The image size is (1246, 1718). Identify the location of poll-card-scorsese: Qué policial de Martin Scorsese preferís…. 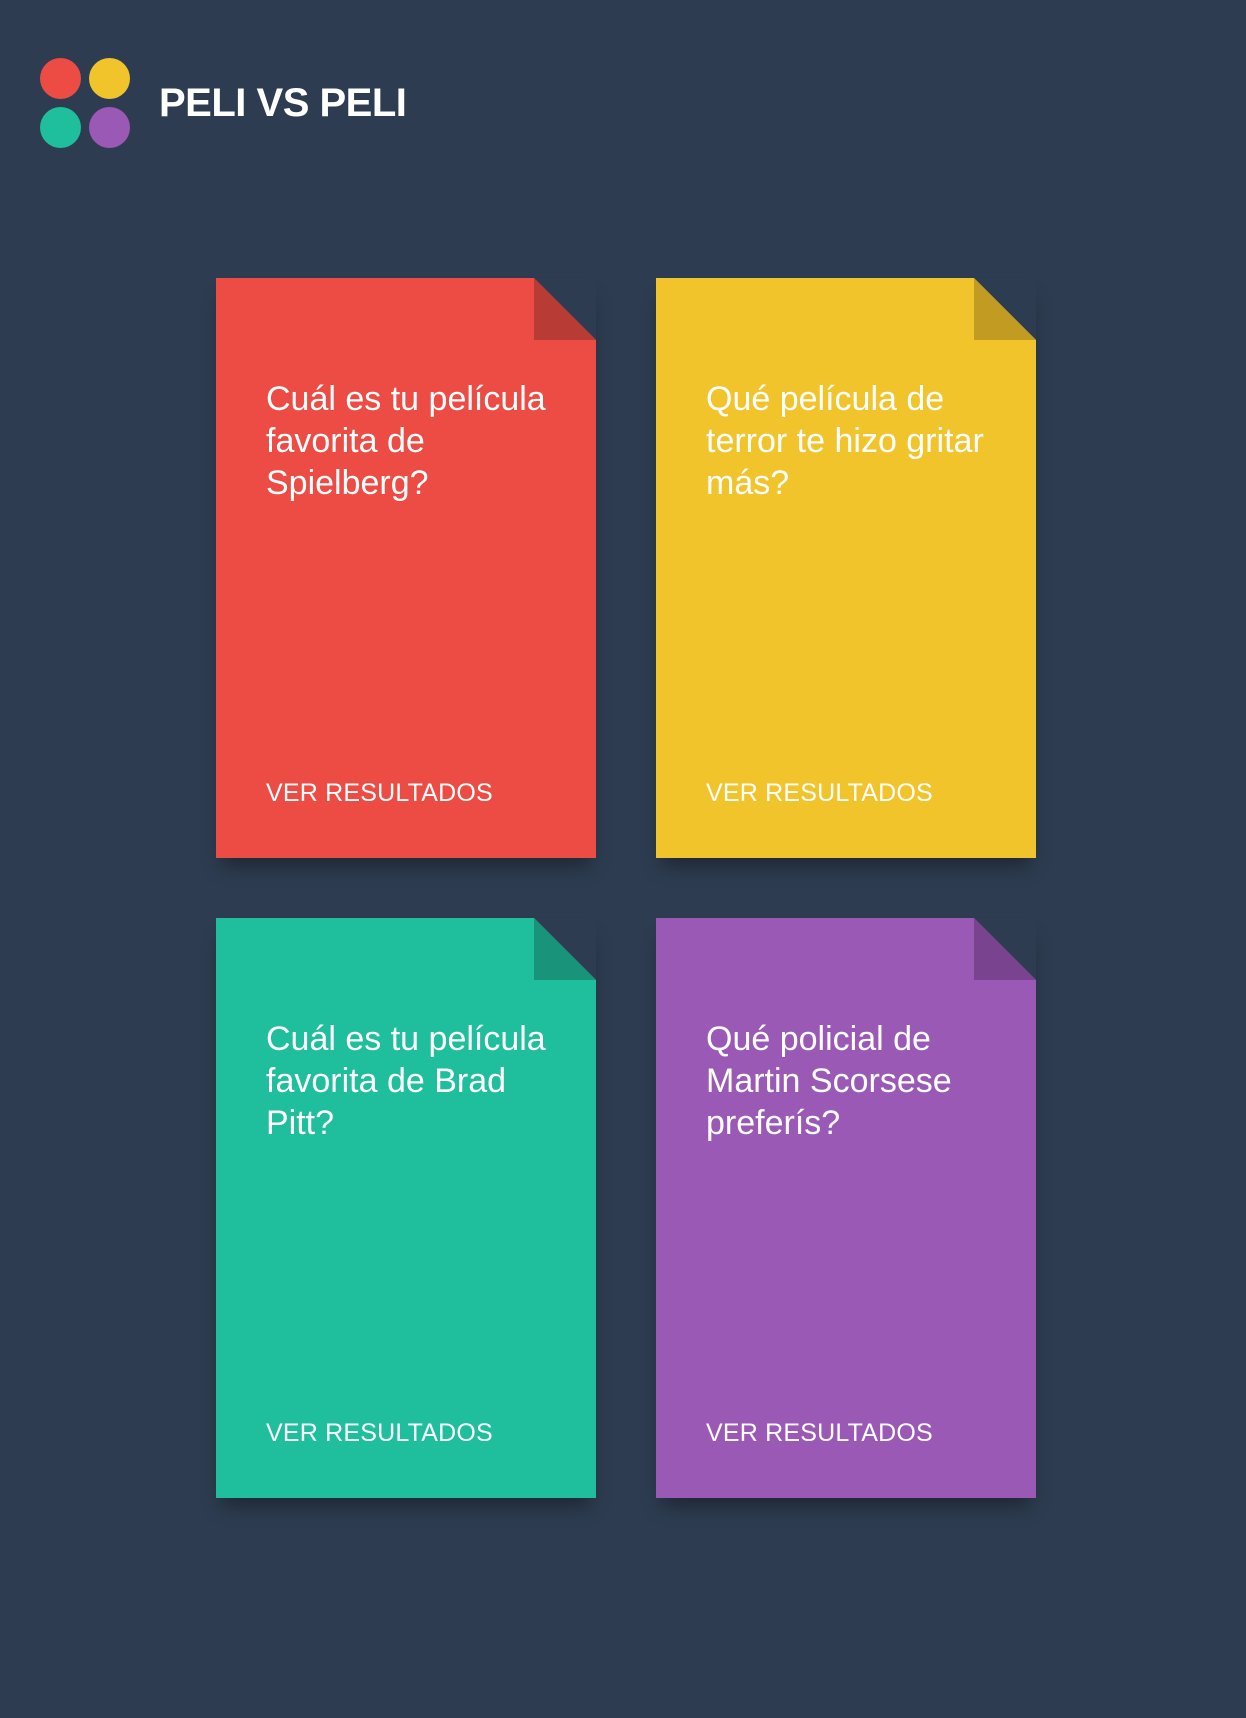
(846, 1208).